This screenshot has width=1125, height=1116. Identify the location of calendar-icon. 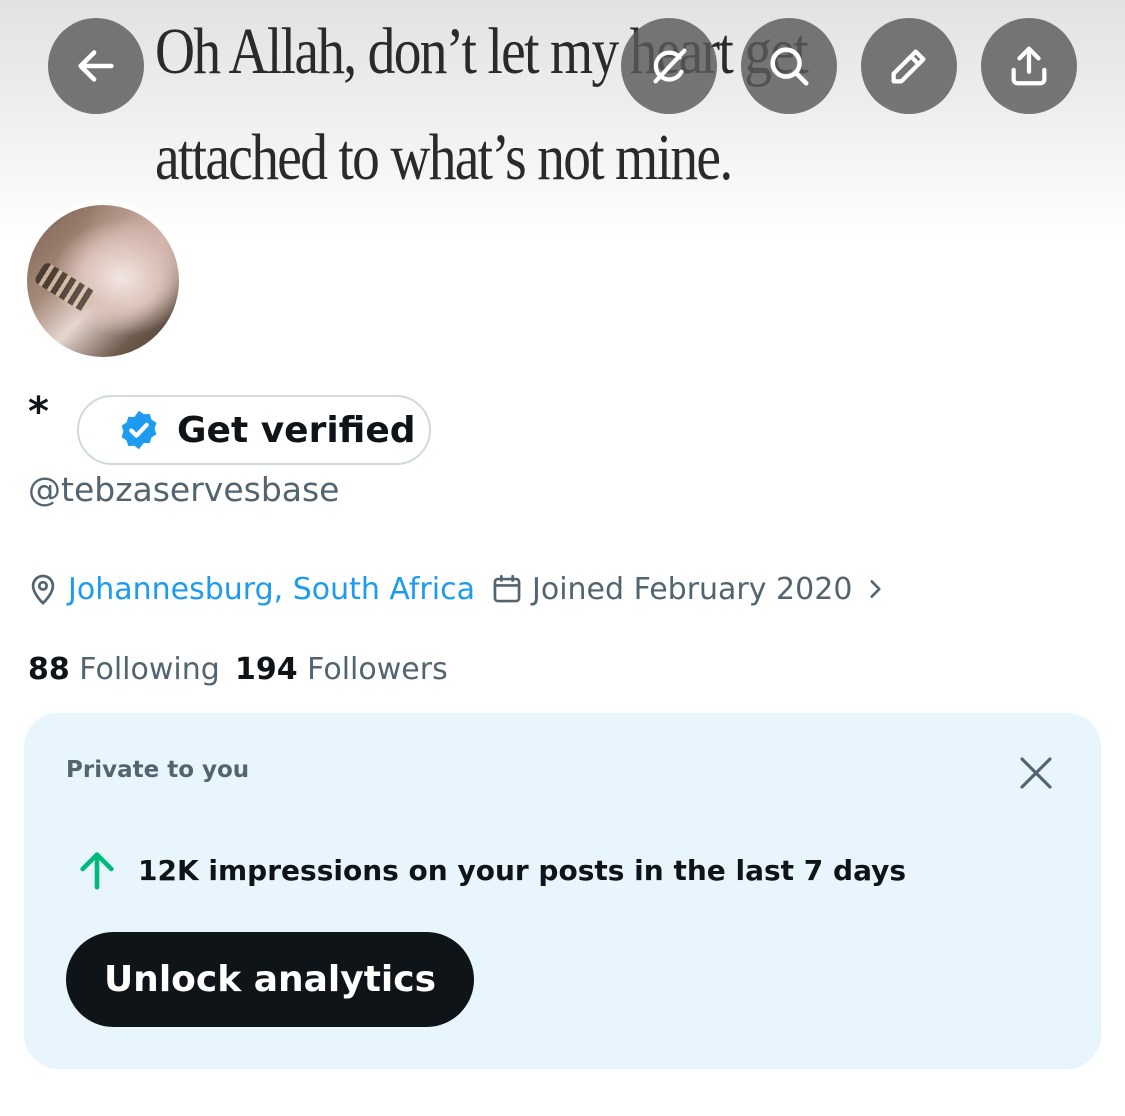
(507, 588).